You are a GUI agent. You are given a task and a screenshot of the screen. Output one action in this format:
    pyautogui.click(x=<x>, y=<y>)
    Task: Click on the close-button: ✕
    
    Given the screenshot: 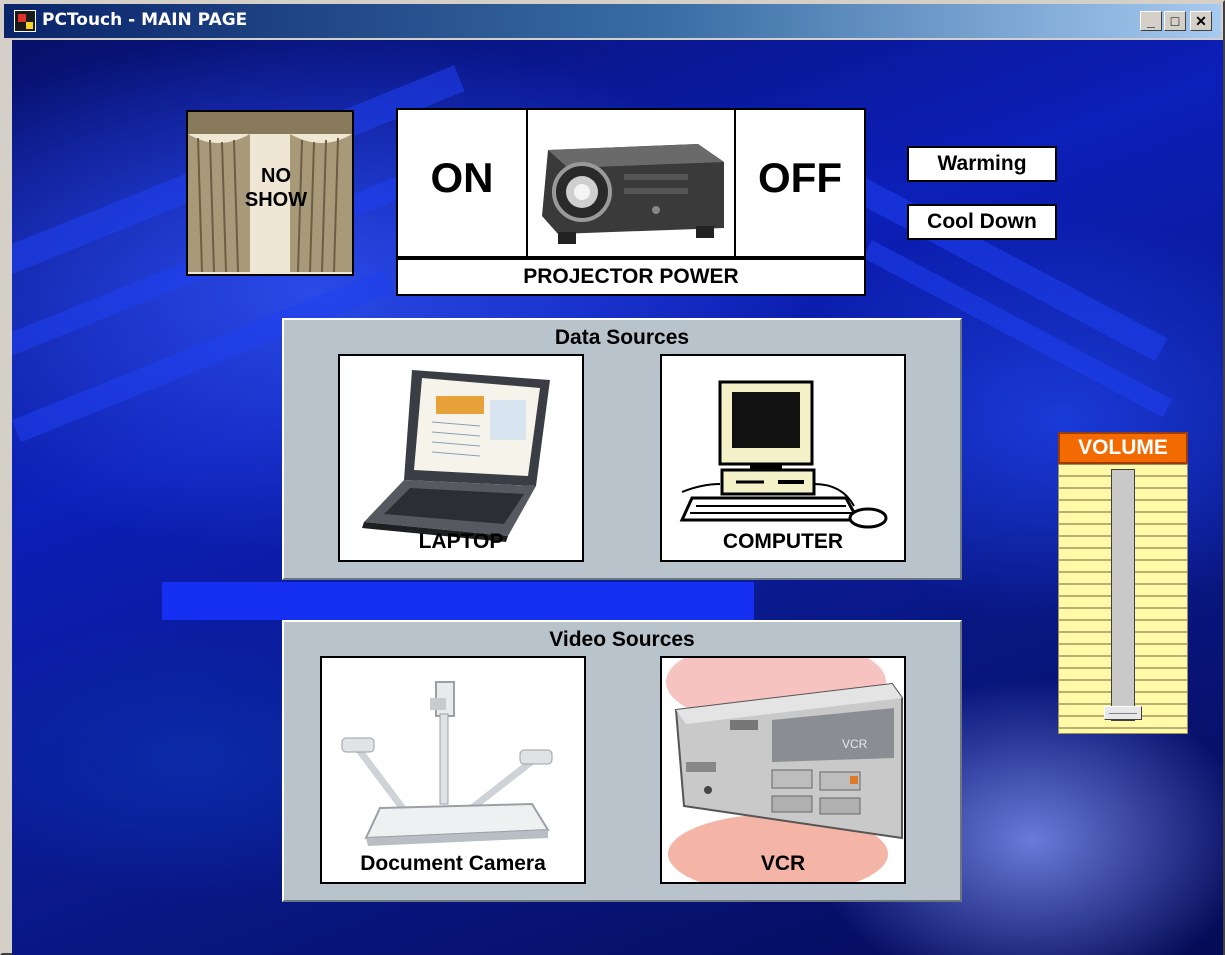 What is the action you would take?
    pyautogui.click(x=1201, y=21)
    